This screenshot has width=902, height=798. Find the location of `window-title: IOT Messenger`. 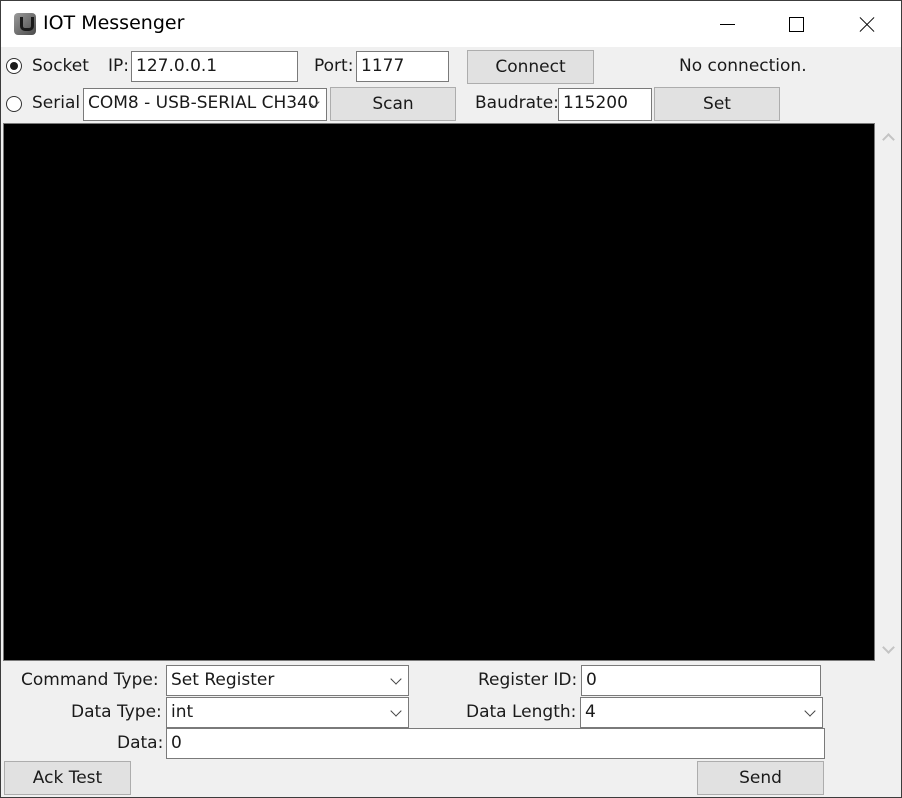

window-title: IOT Messenger is located at coordinates (114, 23).